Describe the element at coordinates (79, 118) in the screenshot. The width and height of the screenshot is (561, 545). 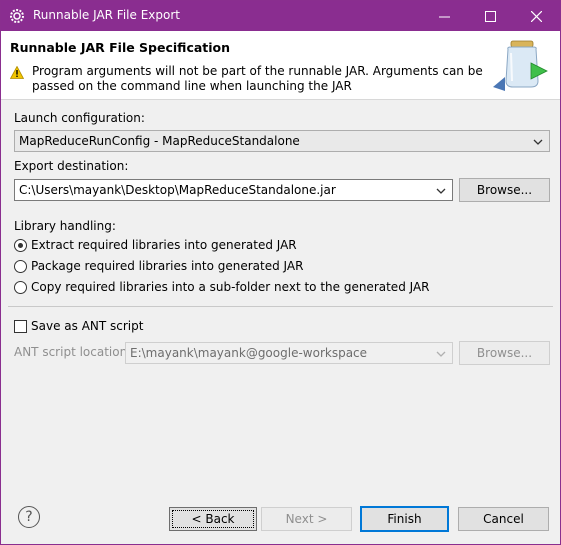
I see `launch-configuration-label: Launch configuration:` at that location.